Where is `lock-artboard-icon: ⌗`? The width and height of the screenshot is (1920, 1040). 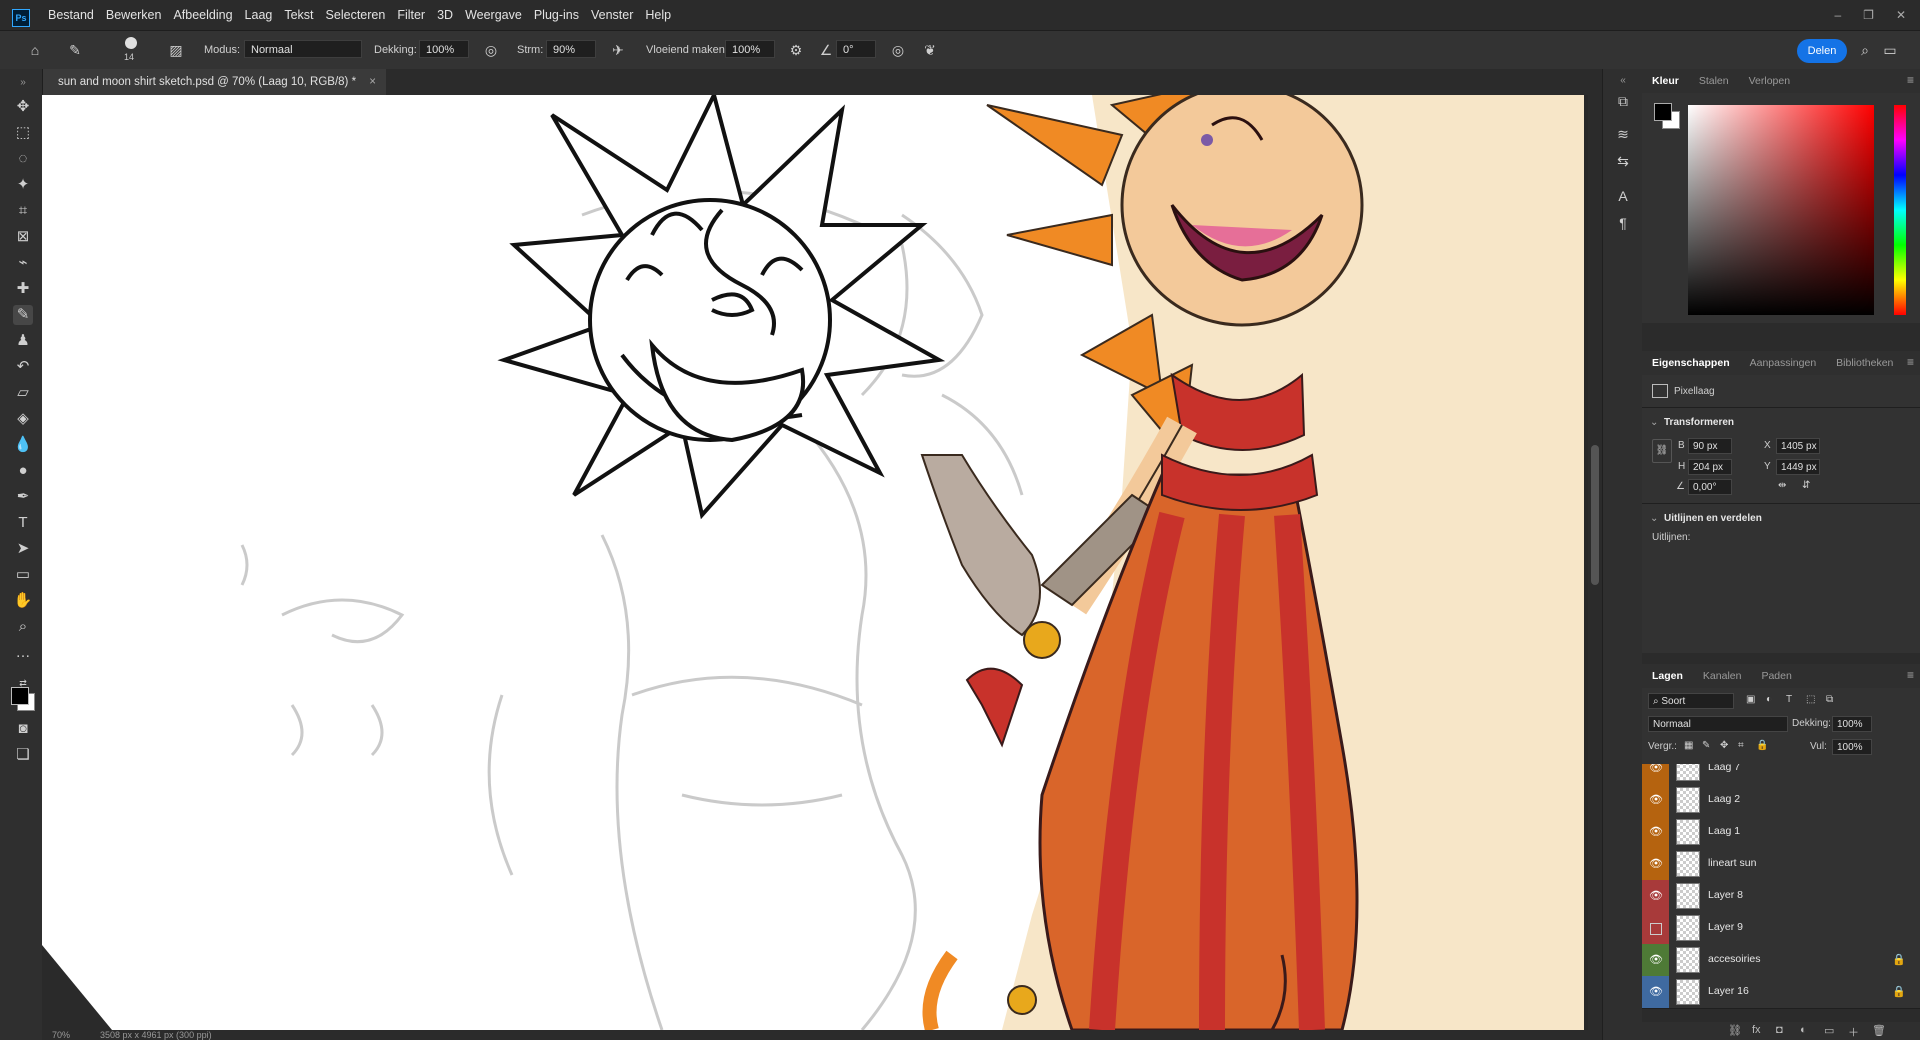 lock-artboard-icon: ⌗ is located at coordinates (1741, 745).